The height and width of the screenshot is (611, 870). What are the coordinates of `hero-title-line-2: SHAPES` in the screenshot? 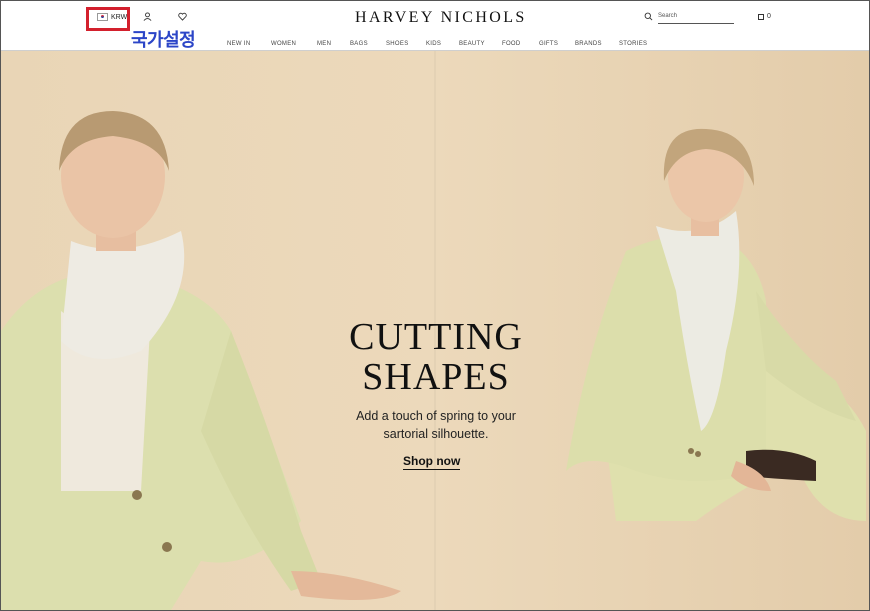 It's located at (436, 377).